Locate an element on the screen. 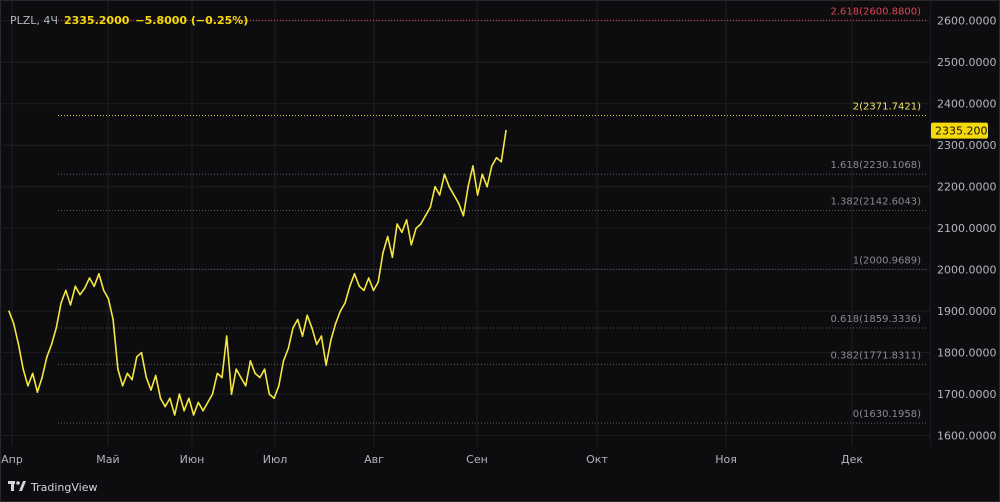 The width and height of the screenshot is (1000, 502). y-tick-label: 2300.0000 is located at coordinates (967, 145).